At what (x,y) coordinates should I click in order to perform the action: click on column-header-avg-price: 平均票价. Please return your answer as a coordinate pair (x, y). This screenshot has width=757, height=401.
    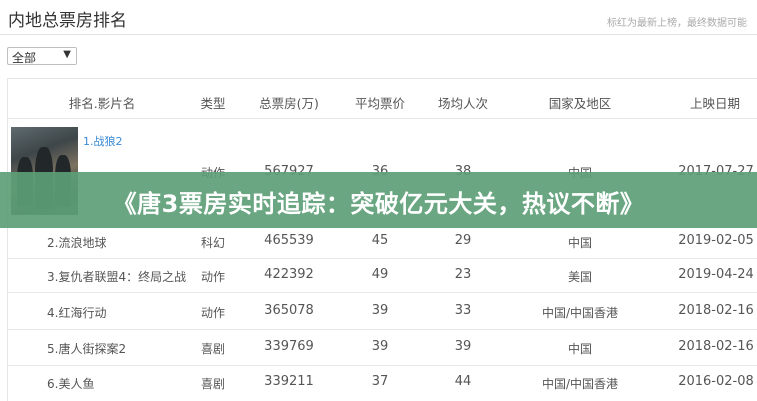
    Looking at the image, I should click on (379, 103).